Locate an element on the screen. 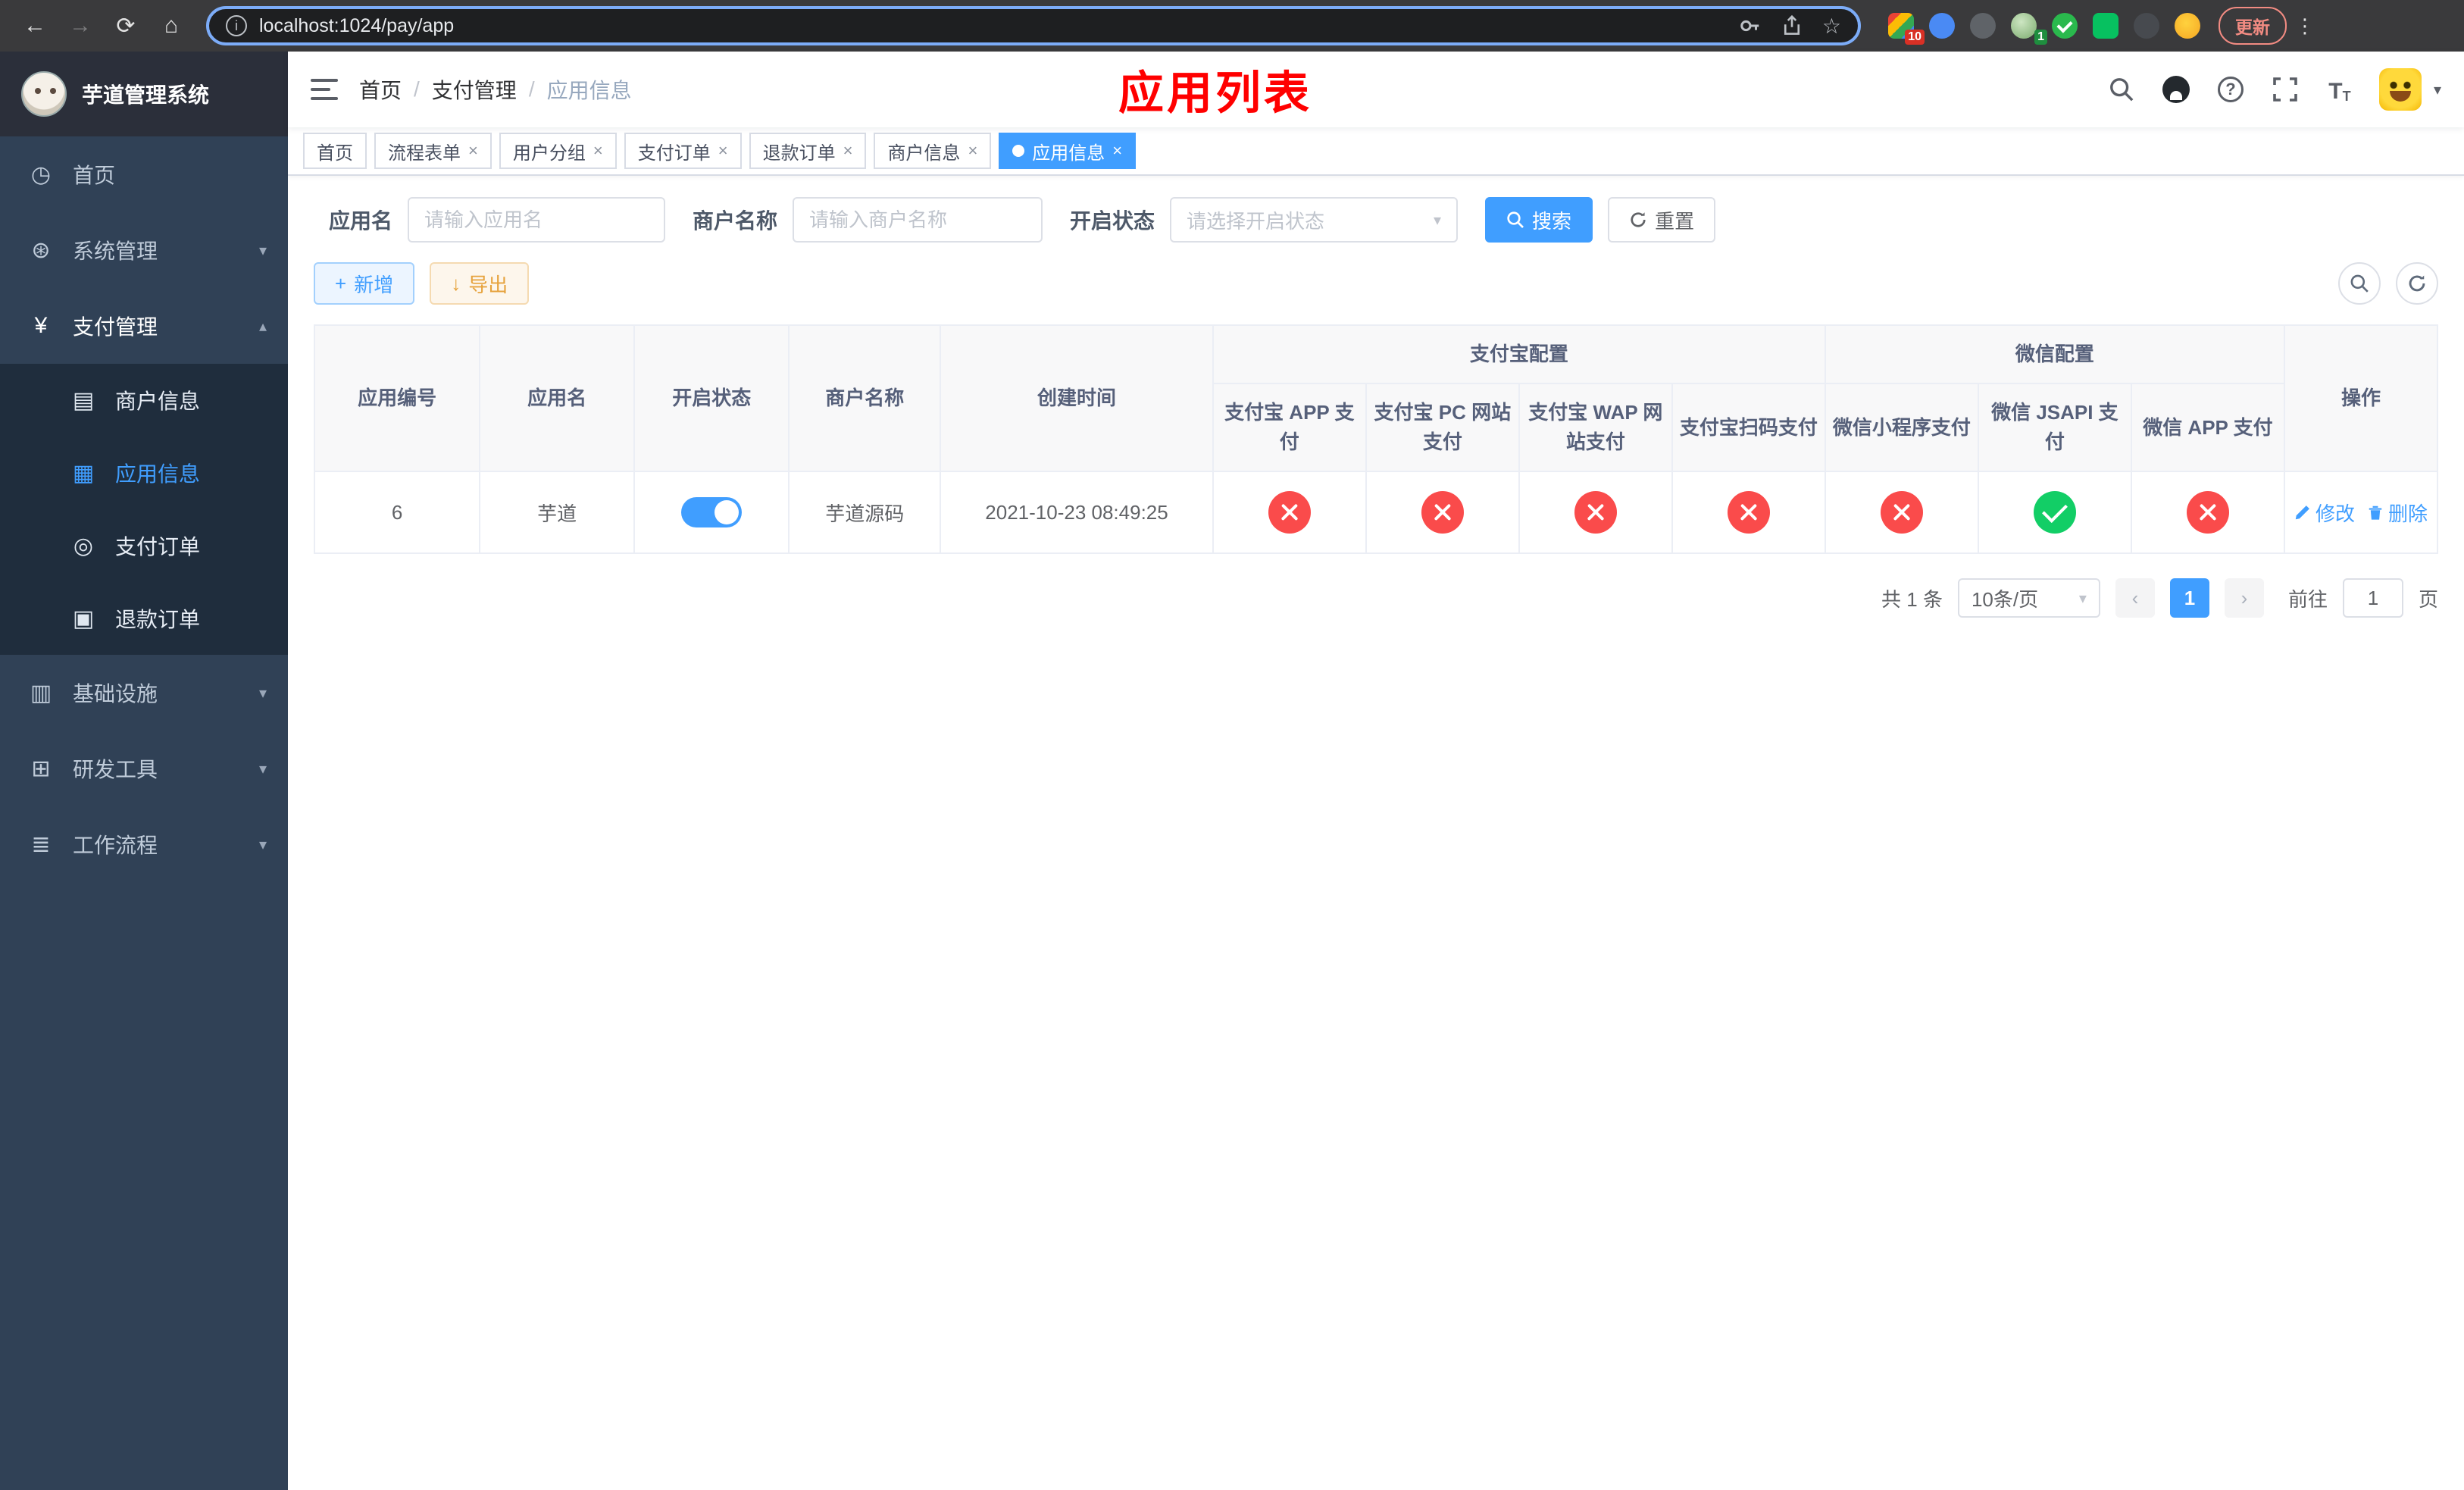 The image size is (2464, 1490). export-button: ↓ 导出 is located at coordinates (480, 284).